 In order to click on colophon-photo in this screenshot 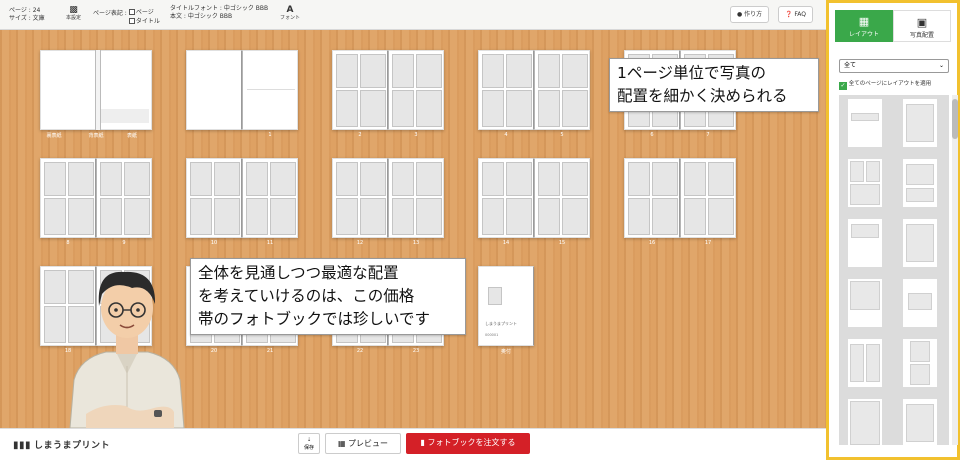, I will do `click(495, 296)`.